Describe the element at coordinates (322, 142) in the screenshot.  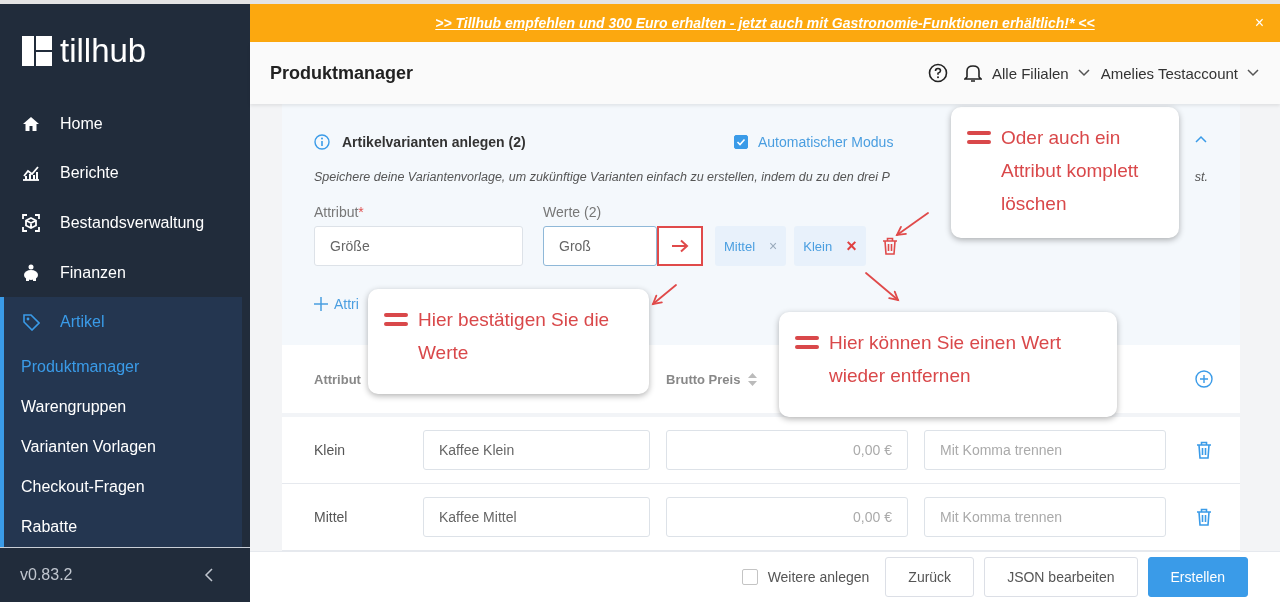
I see `info-icon` at that location.